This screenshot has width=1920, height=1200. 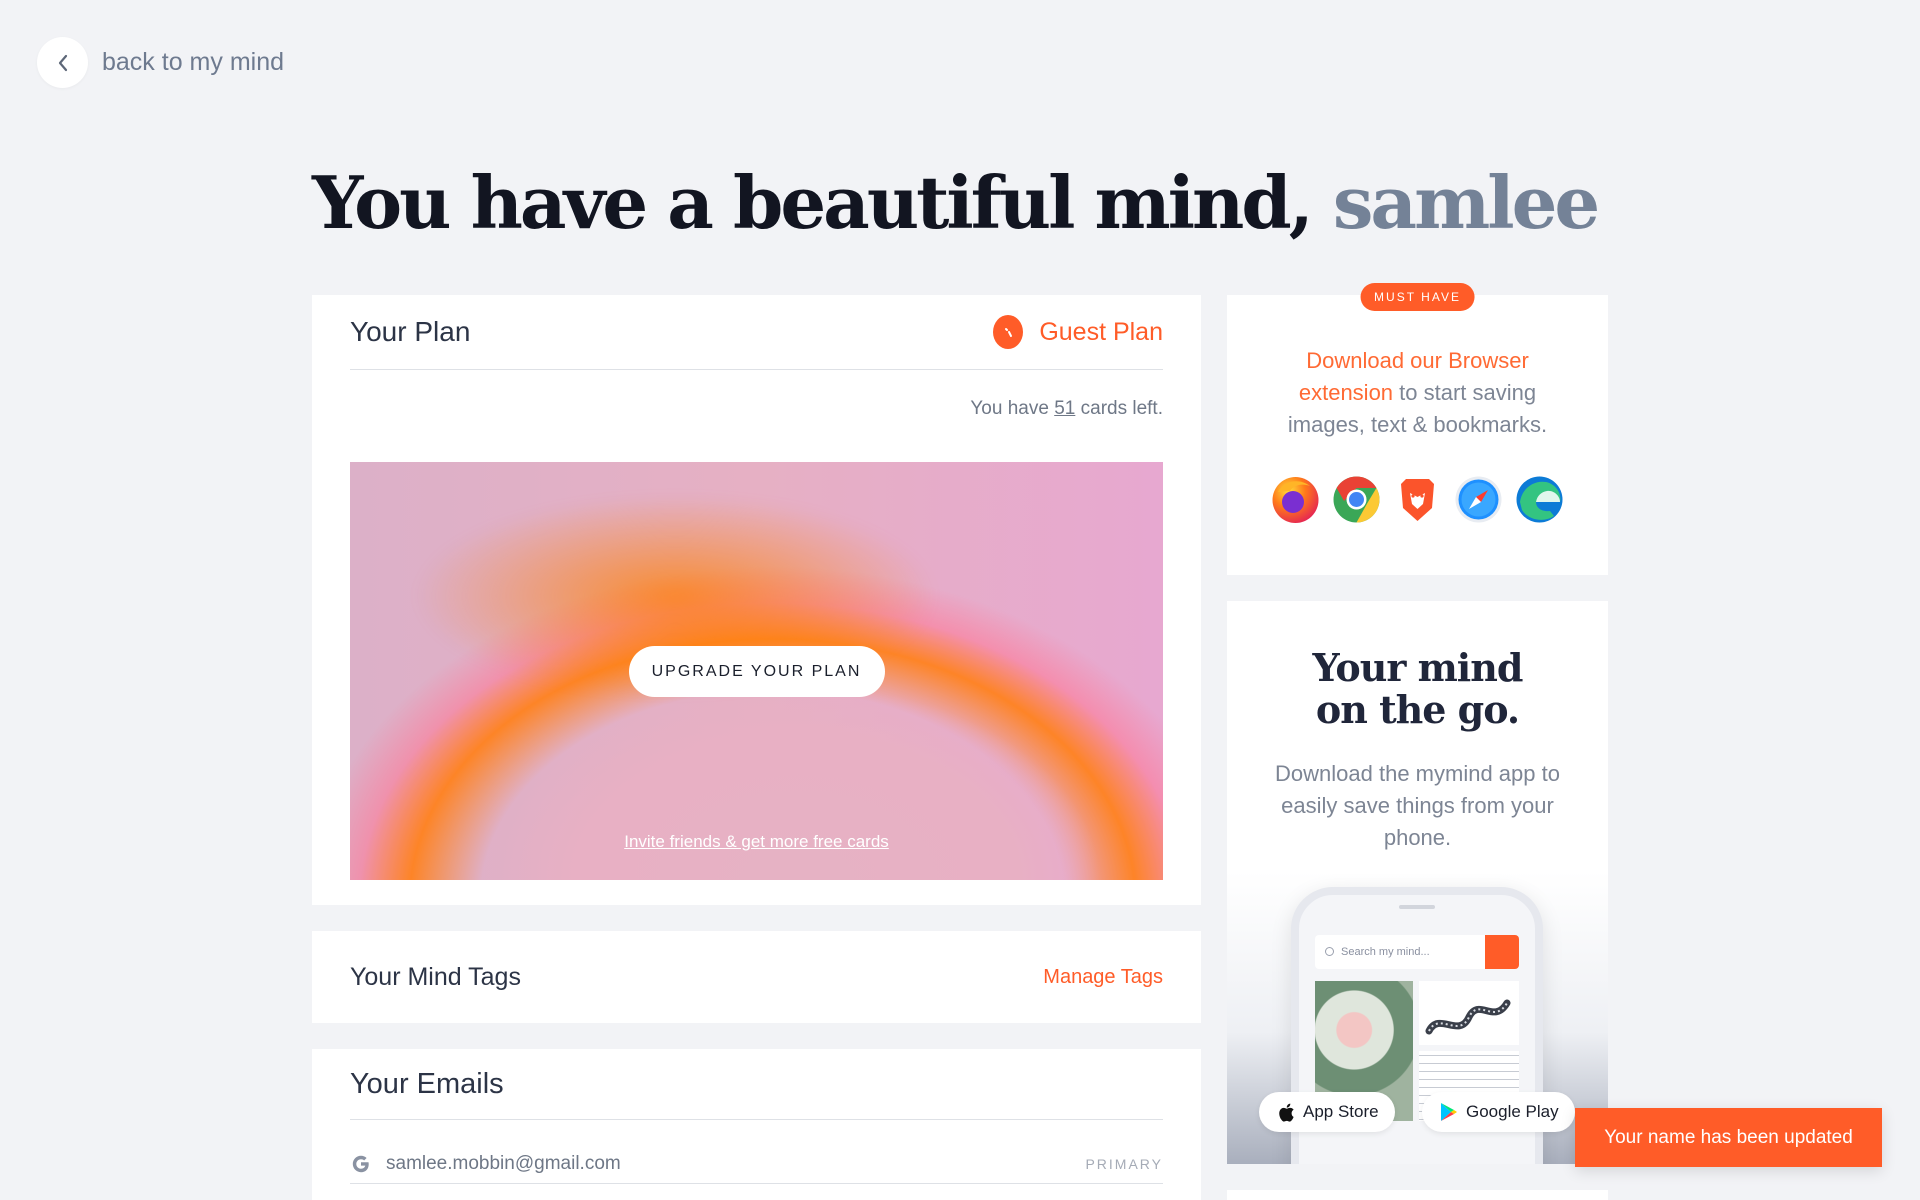 I want to click on guest-plan-icon, so click(x=1008, y=332).